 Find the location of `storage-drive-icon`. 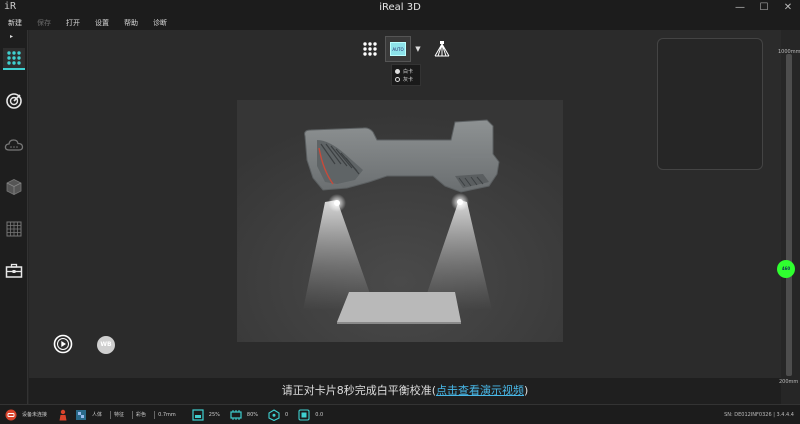

storage-drive-icon is located at coordinates (198, 414).